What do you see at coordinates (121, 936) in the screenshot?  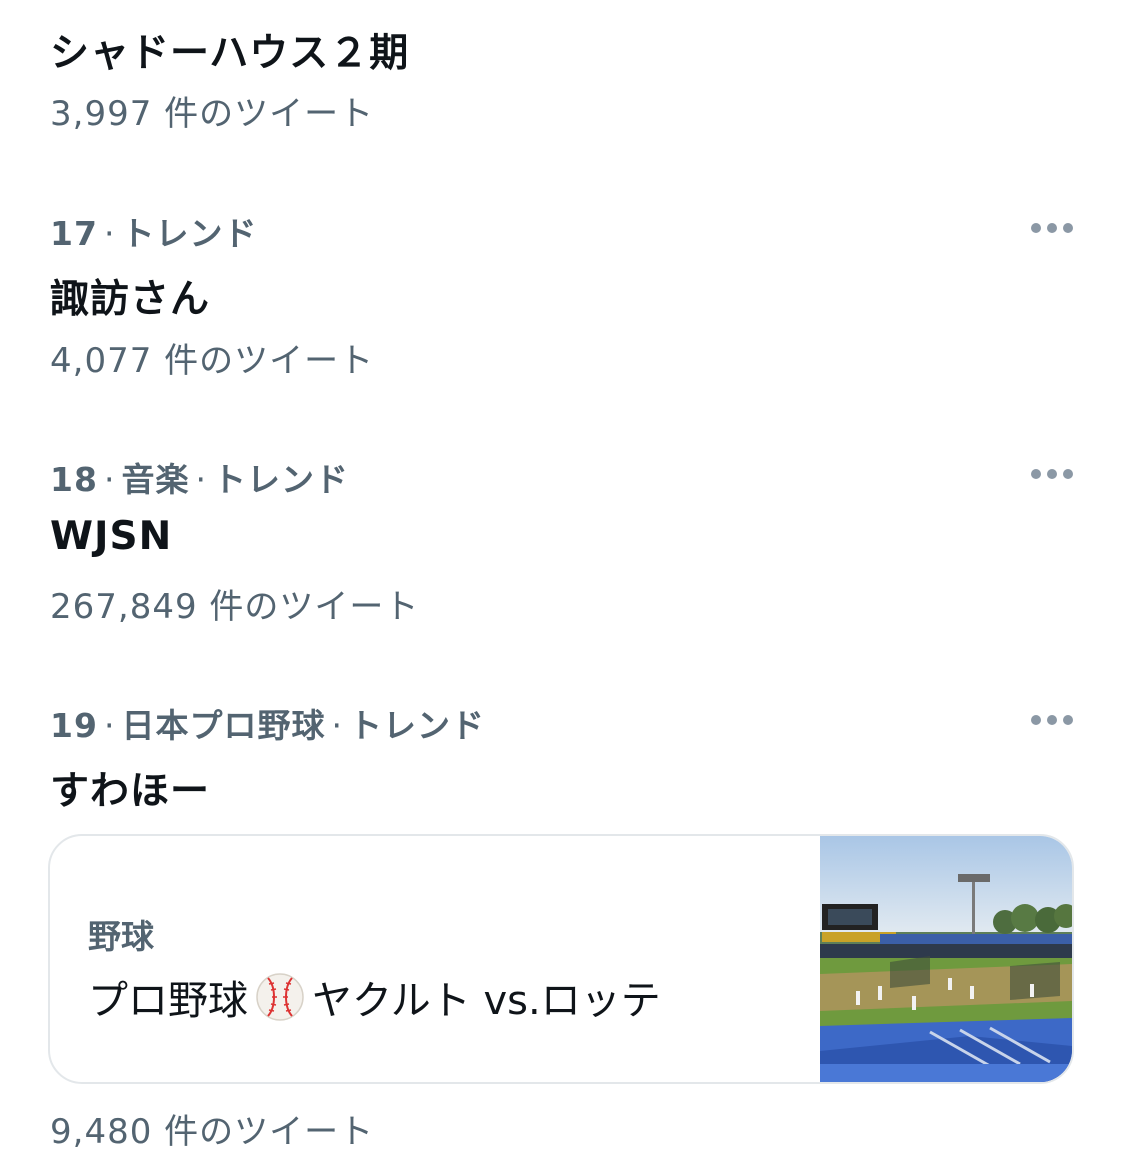 I see `event-category: 野球` at bounding box center [121, 936].